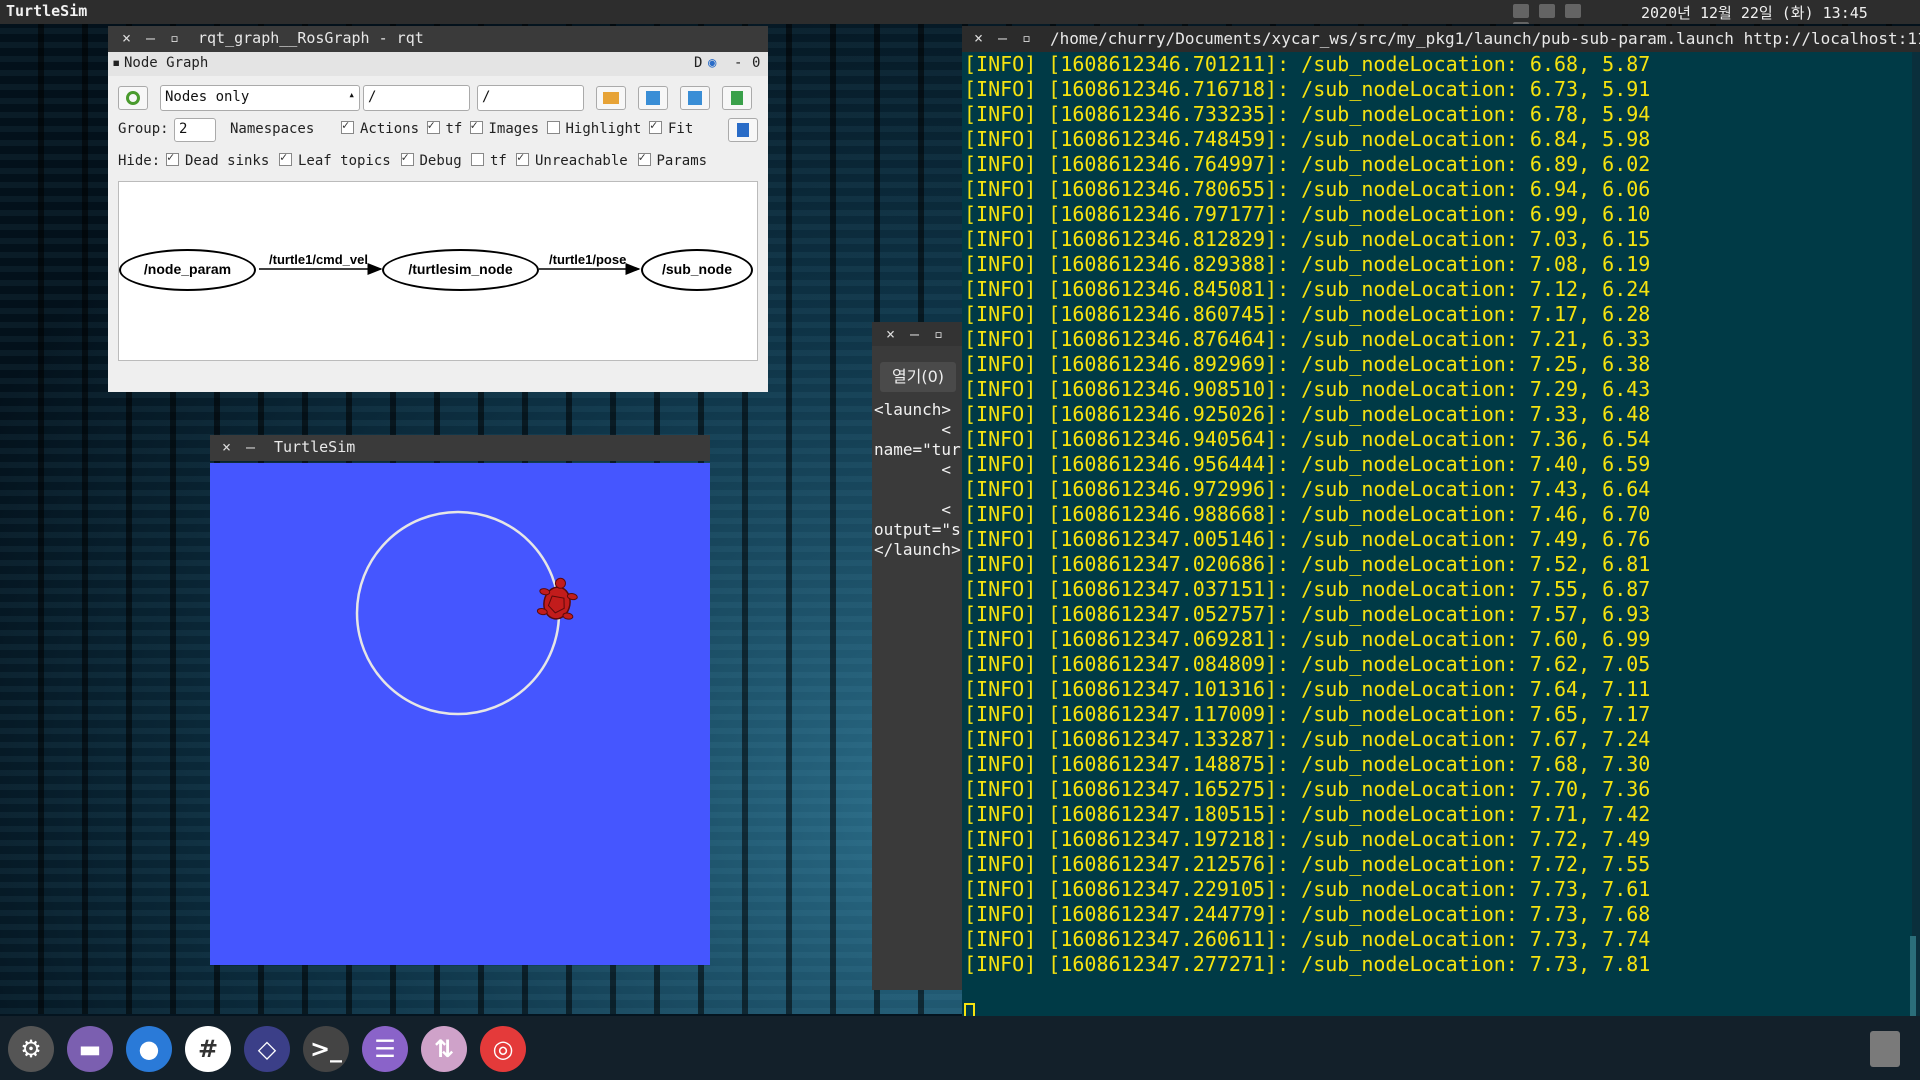 Image resolution: width=1920 pixels, height=1080 pixels. What do you see at coordinates (498, 161) in the screenshot?
I see `option-label: tf` at bounding box center [498, 161].